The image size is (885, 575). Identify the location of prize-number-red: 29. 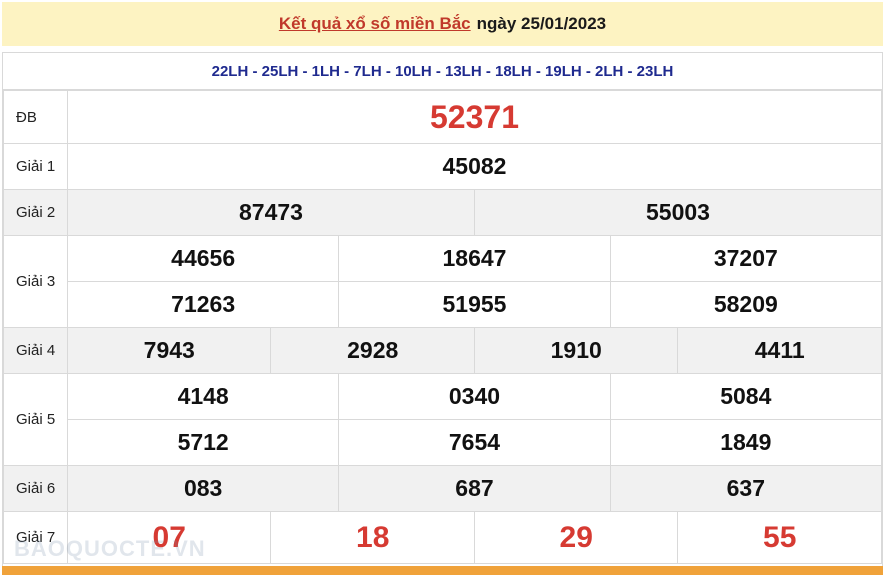
(576, 537).